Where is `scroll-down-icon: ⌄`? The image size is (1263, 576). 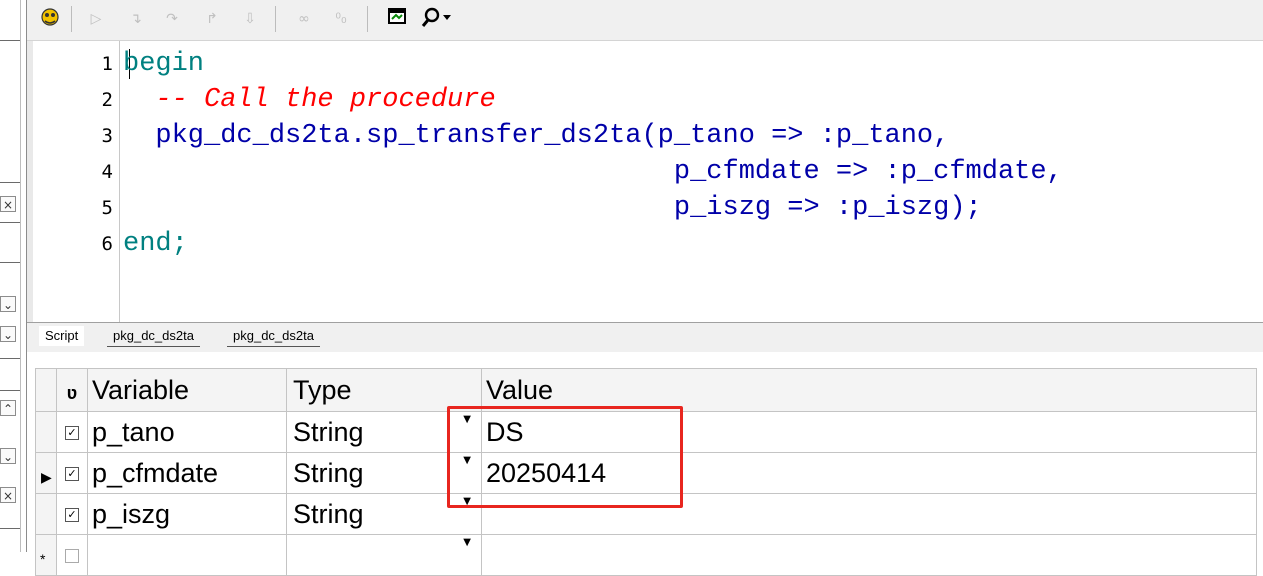 scroll-down-icon: ⌄ is located at coordinates (8, 456).